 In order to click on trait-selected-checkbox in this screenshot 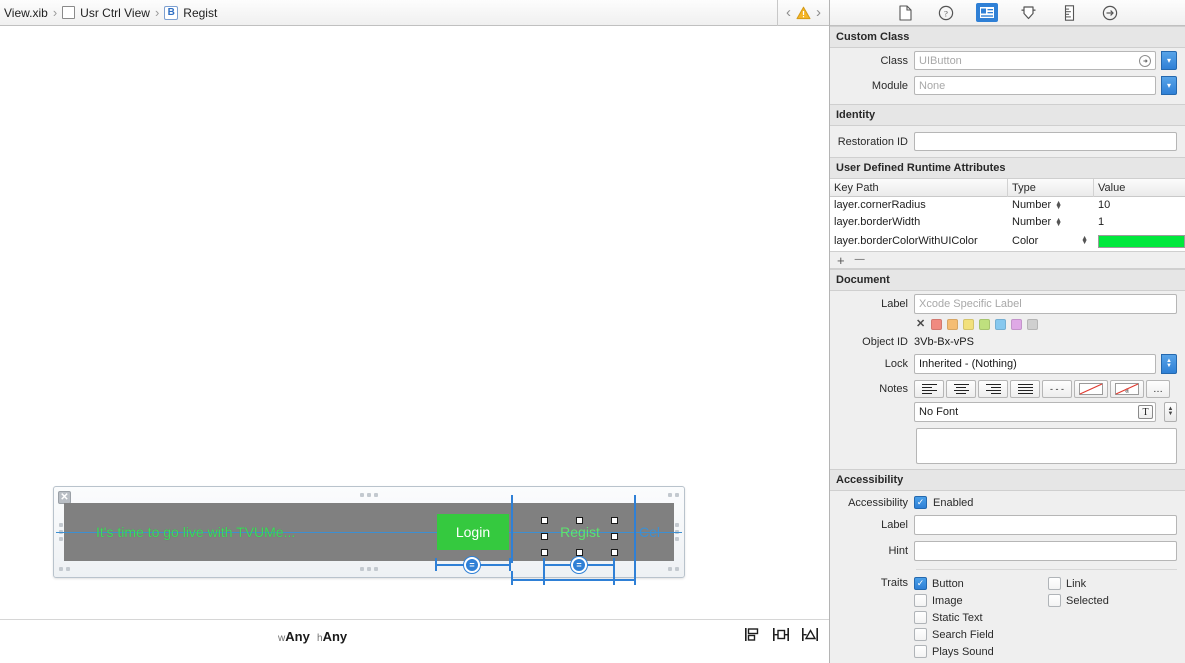, I will do `click(1054, 600)`.